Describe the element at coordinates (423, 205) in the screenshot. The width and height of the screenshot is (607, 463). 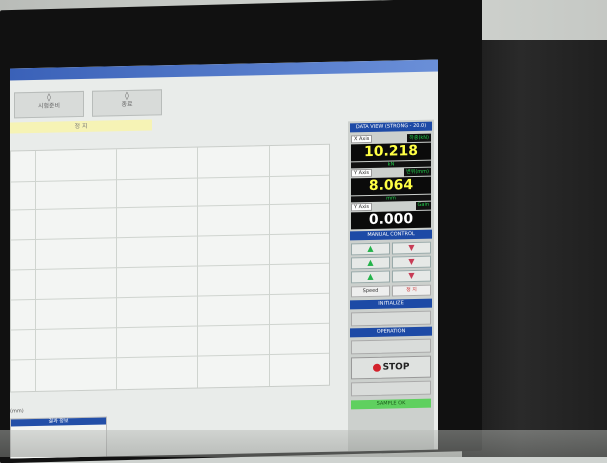
I see `ch3-mode: Gain` at that location.